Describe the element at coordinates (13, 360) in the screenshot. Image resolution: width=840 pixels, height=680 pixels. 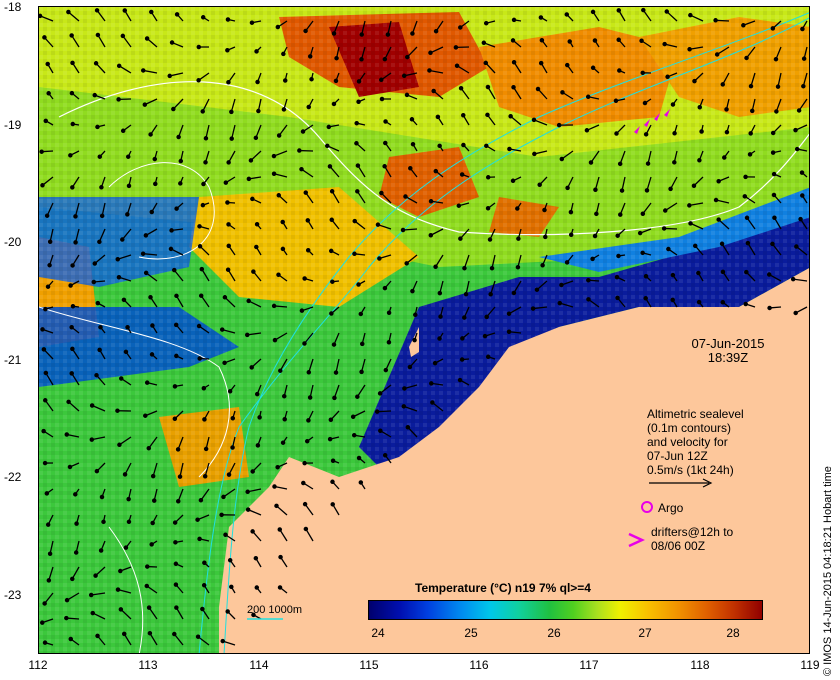
I see `y-tick: -21` at that location.